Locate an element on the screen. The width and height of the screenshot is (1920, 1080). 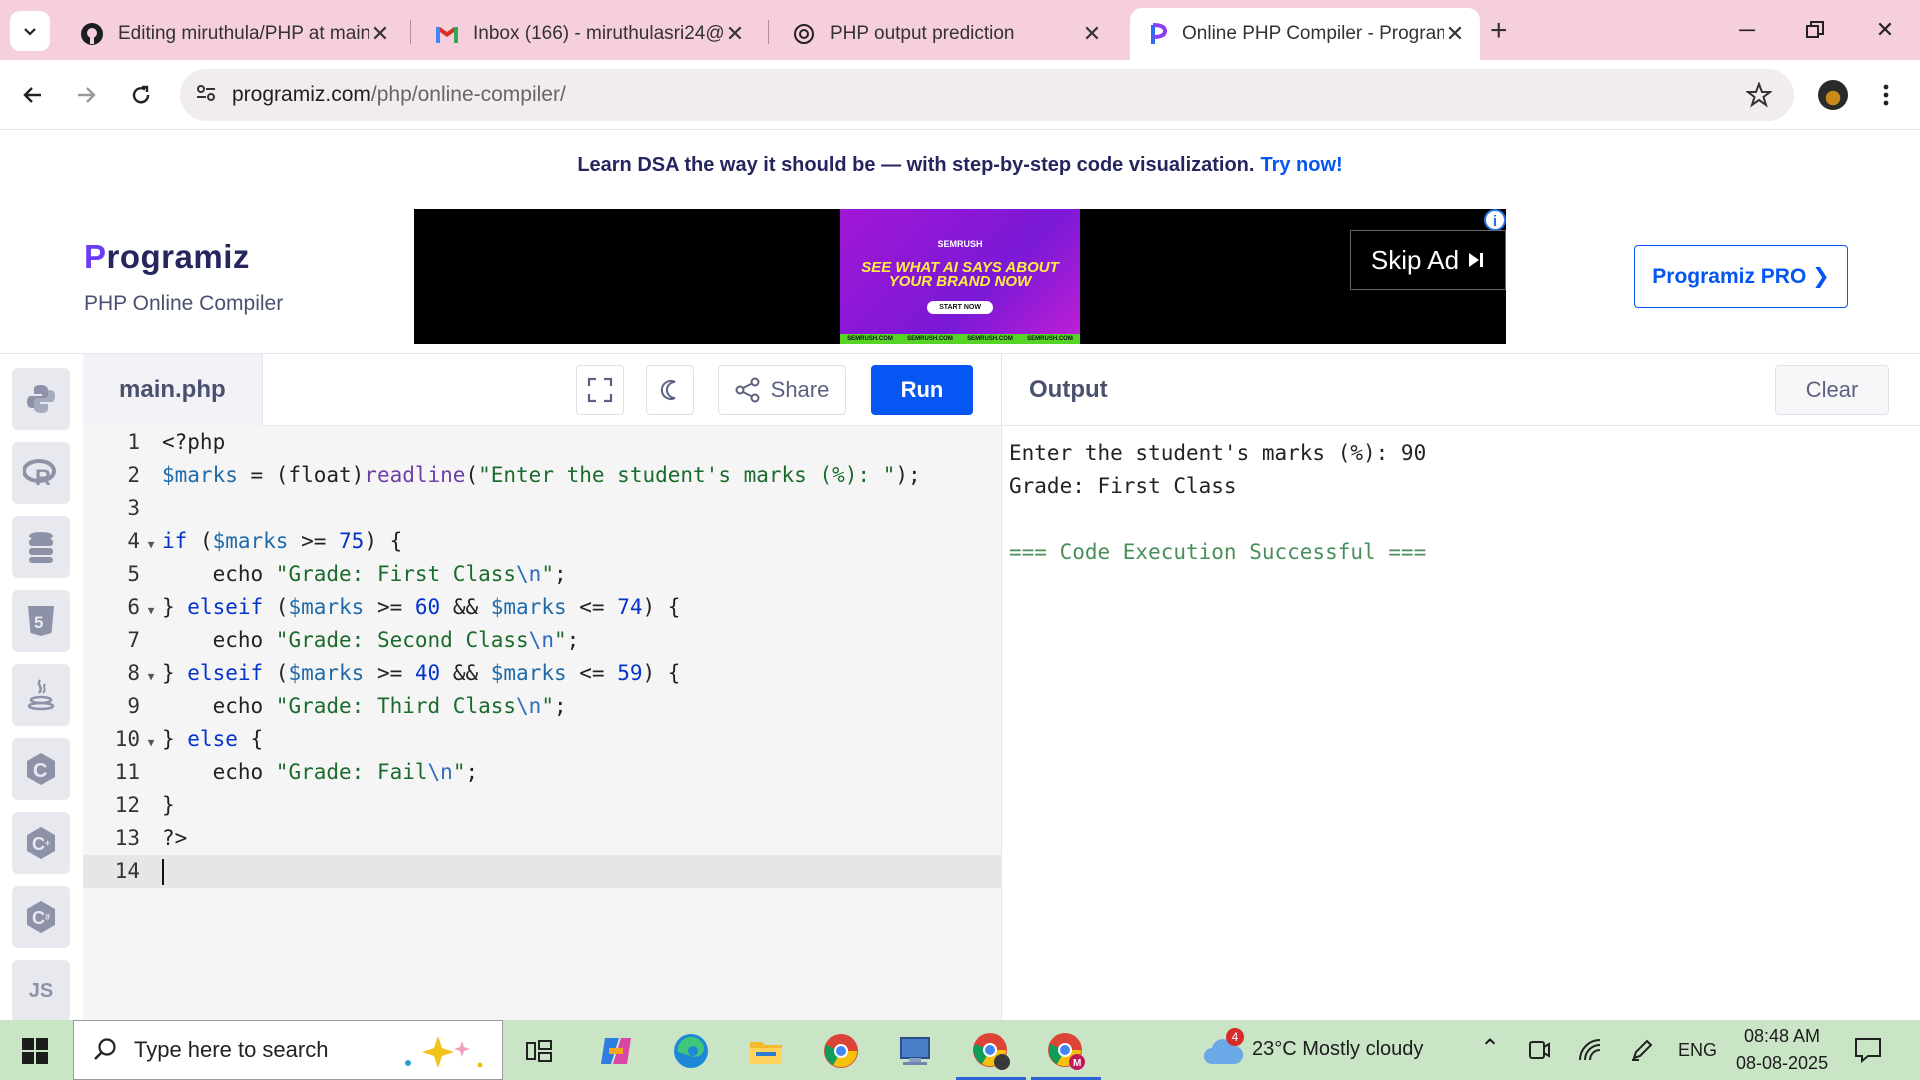
meet-icon is located at coordinates (1539, 1052).